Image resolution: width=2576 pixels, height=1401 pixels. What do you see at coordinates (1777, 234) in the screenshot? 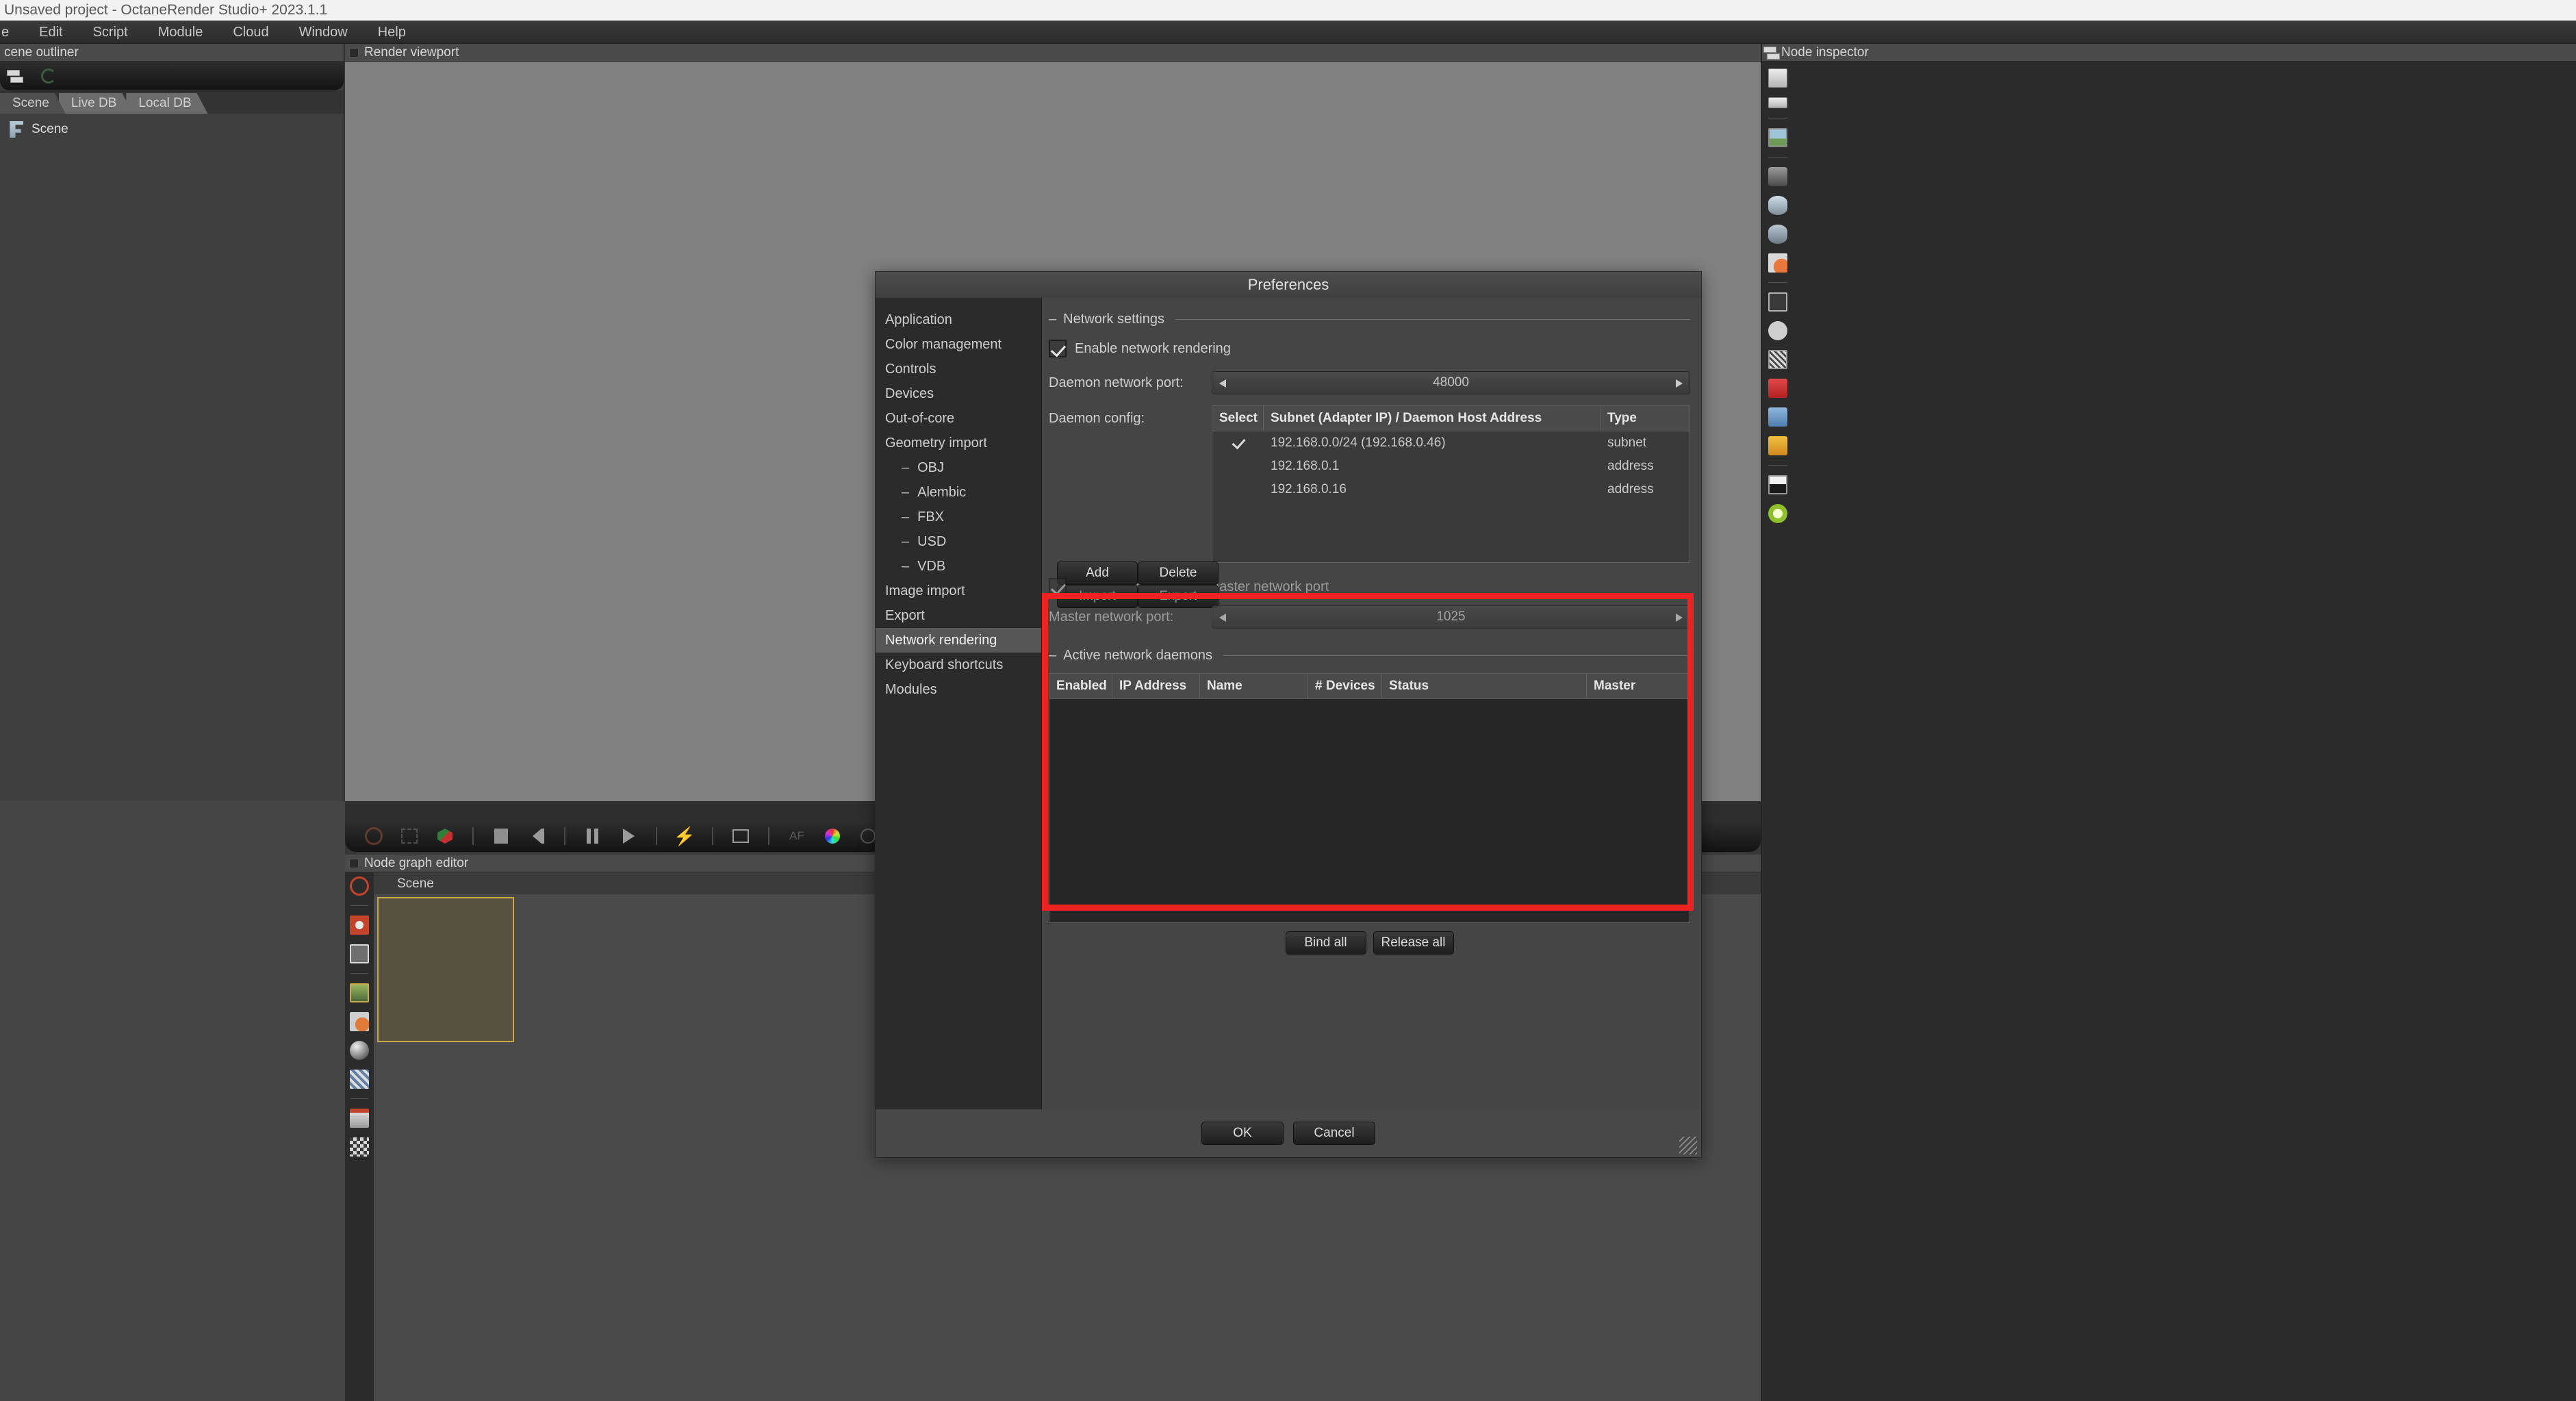
I see `film-settings-icon` at bounding box center [1777, 234].